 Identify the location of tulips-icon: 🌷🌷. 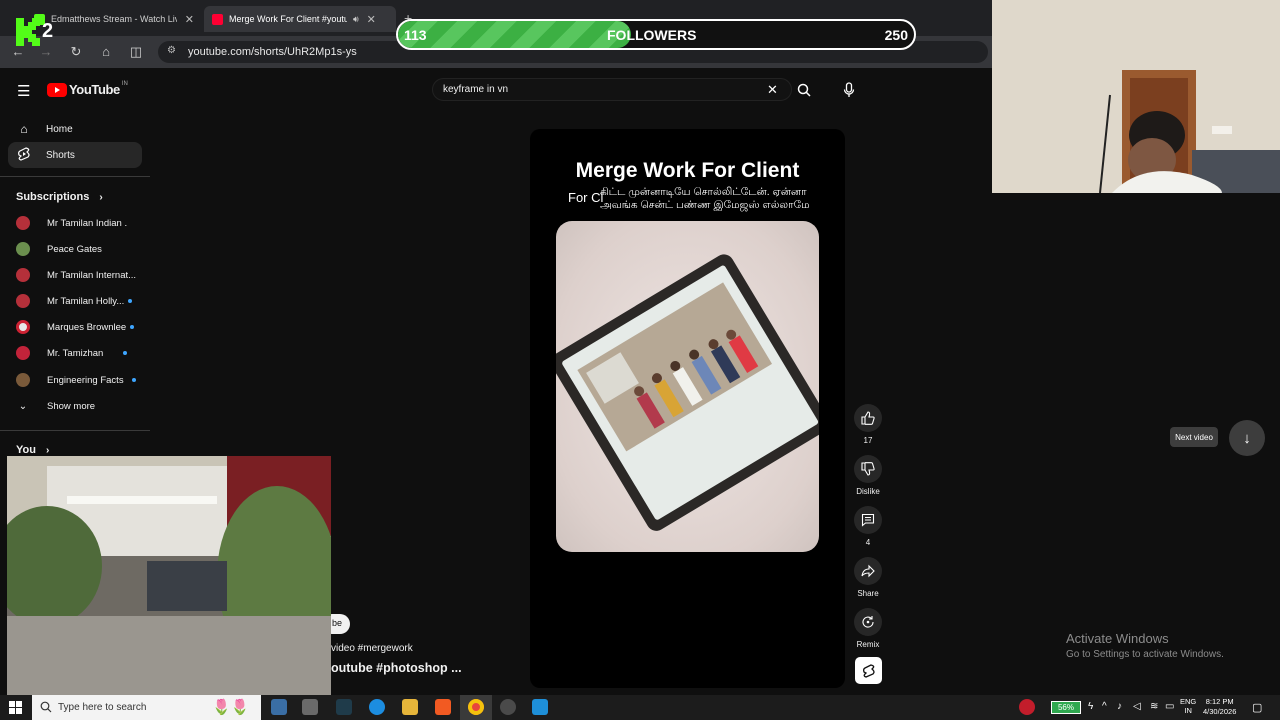
(231, 707).